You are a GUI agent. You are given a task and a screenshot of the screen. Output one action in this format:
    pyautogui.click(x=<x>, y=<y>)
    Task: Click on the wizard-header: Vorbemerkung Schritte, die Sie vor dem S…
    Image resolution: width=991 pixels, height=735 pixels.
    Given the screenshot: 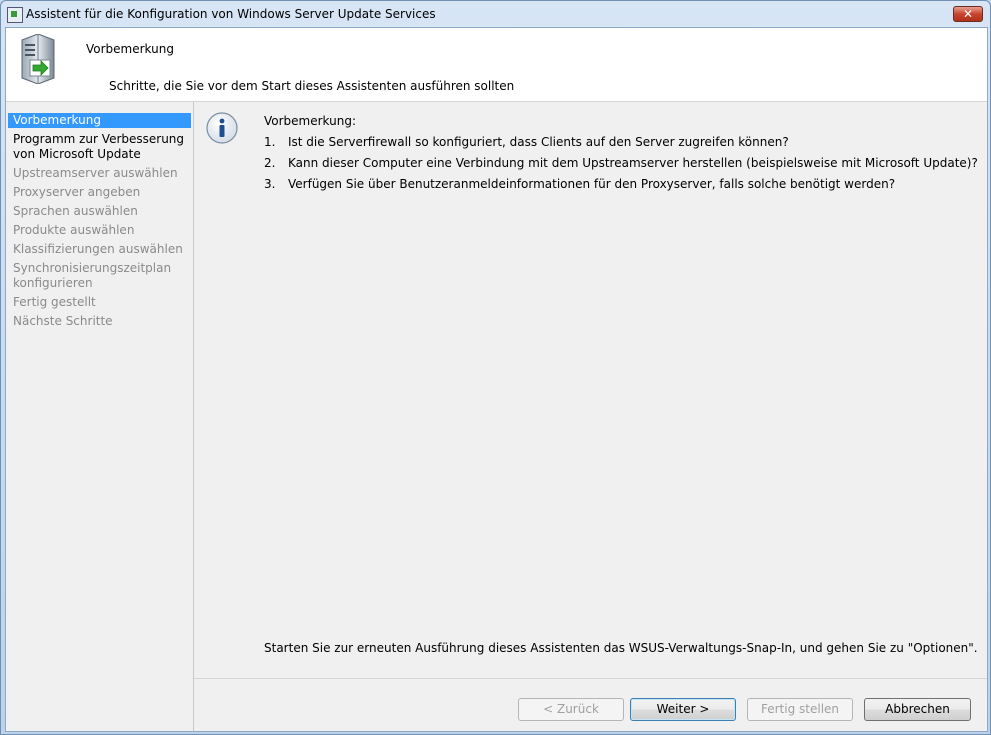 What is the action you would take?
    pyautogui.click(x=496, y=65)
    